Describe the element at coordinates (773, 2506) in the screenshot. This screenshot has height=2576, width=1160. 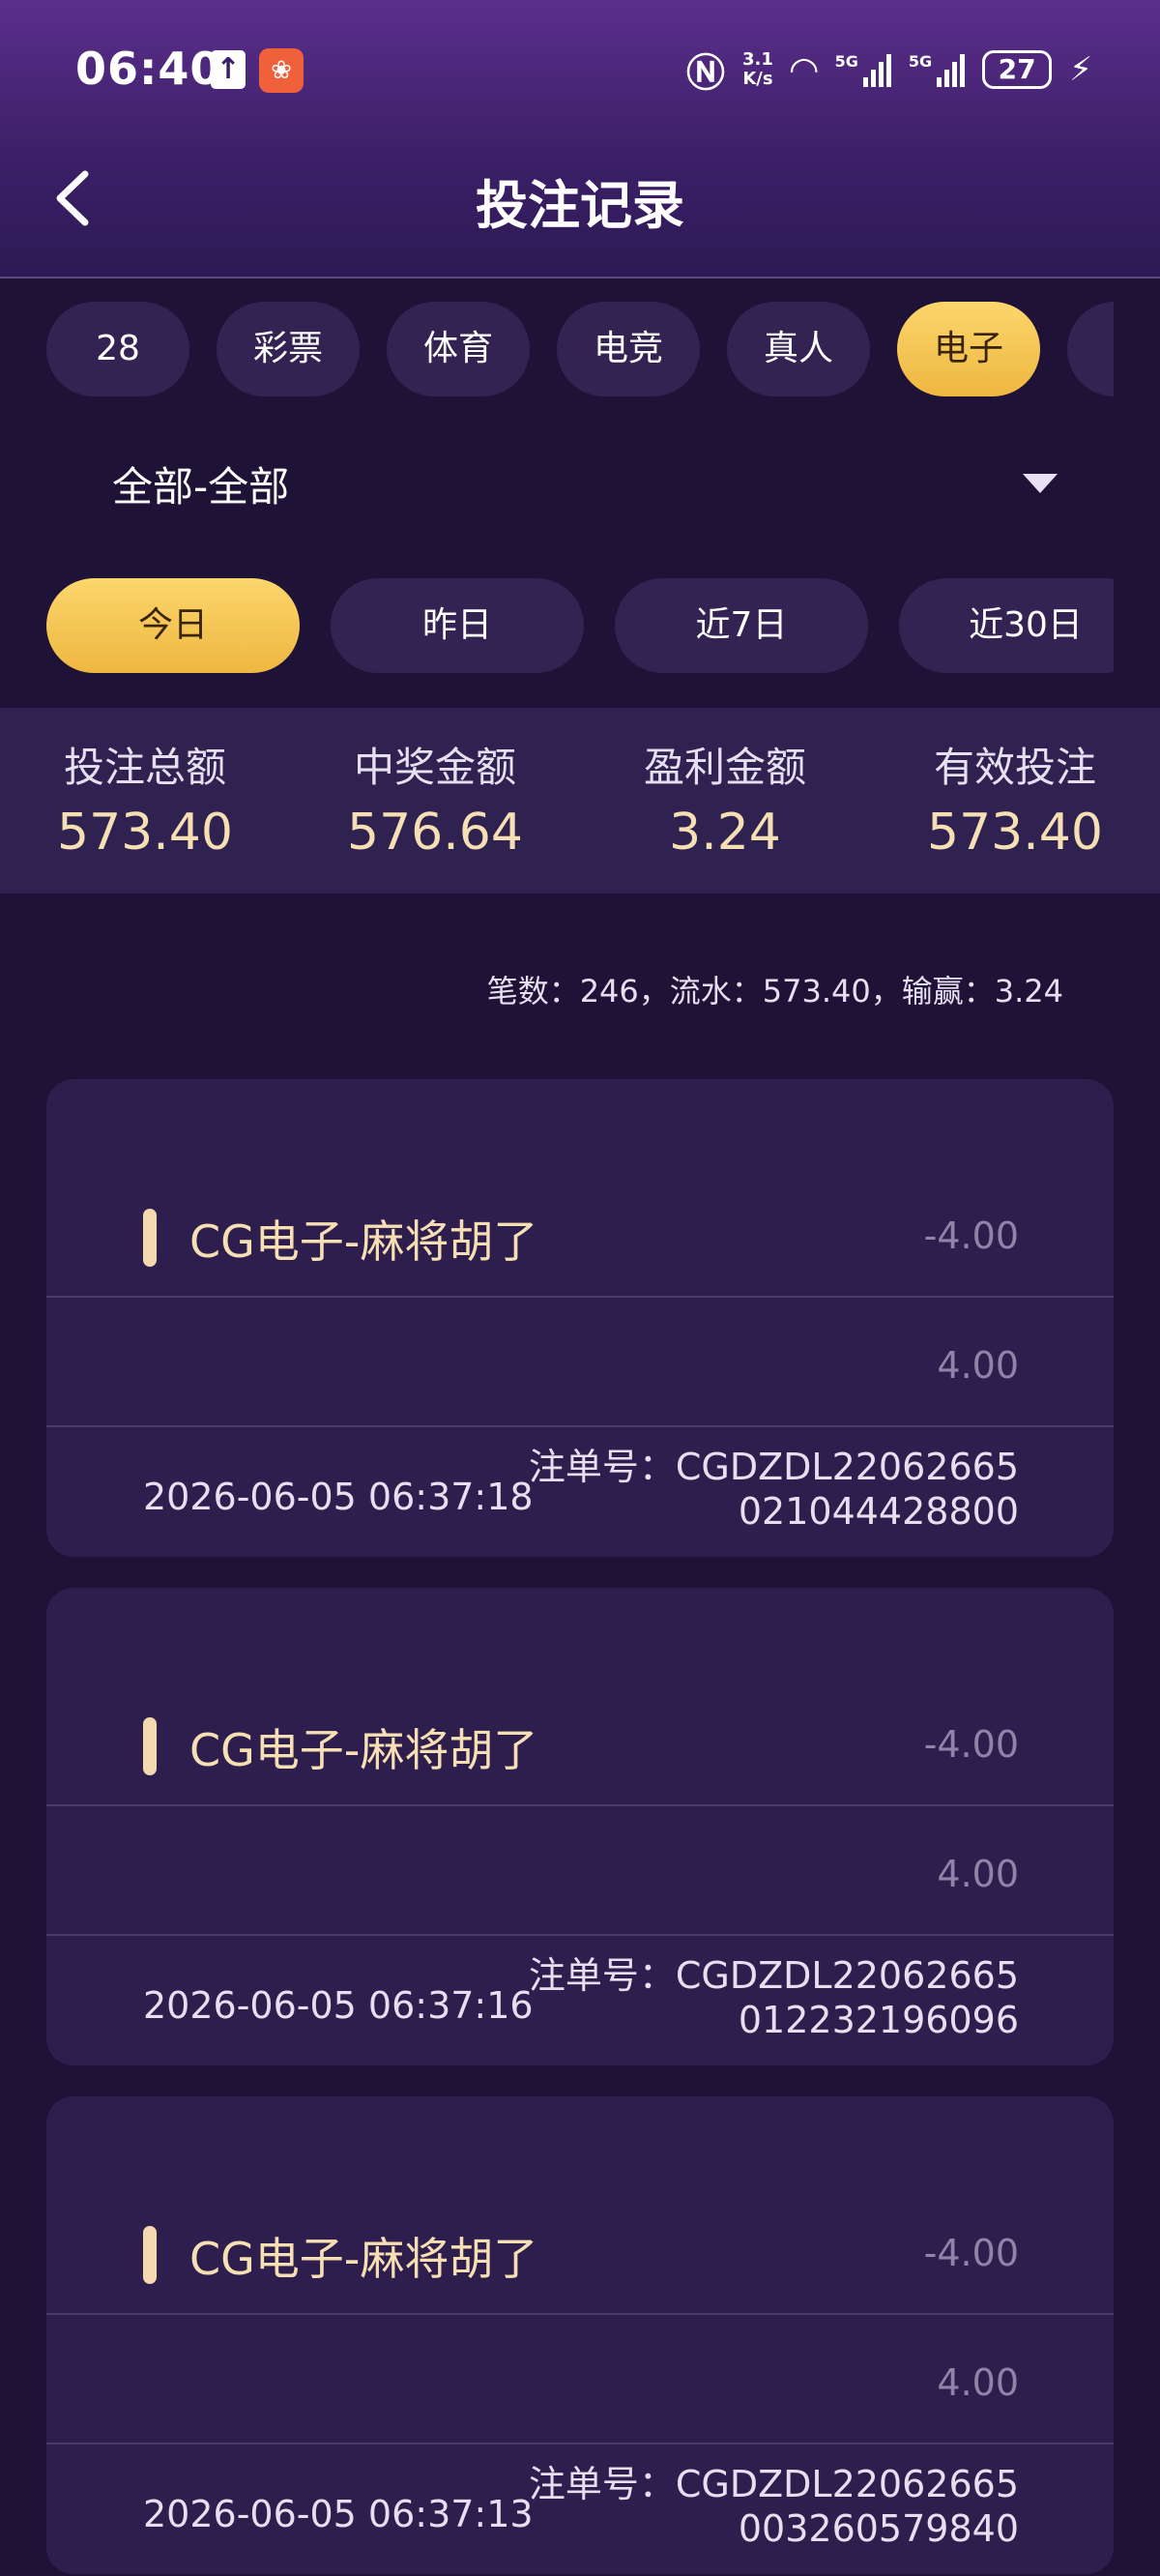
I see `record-order-number: 注单号：CGDZDL22062665003260579840` at that location.